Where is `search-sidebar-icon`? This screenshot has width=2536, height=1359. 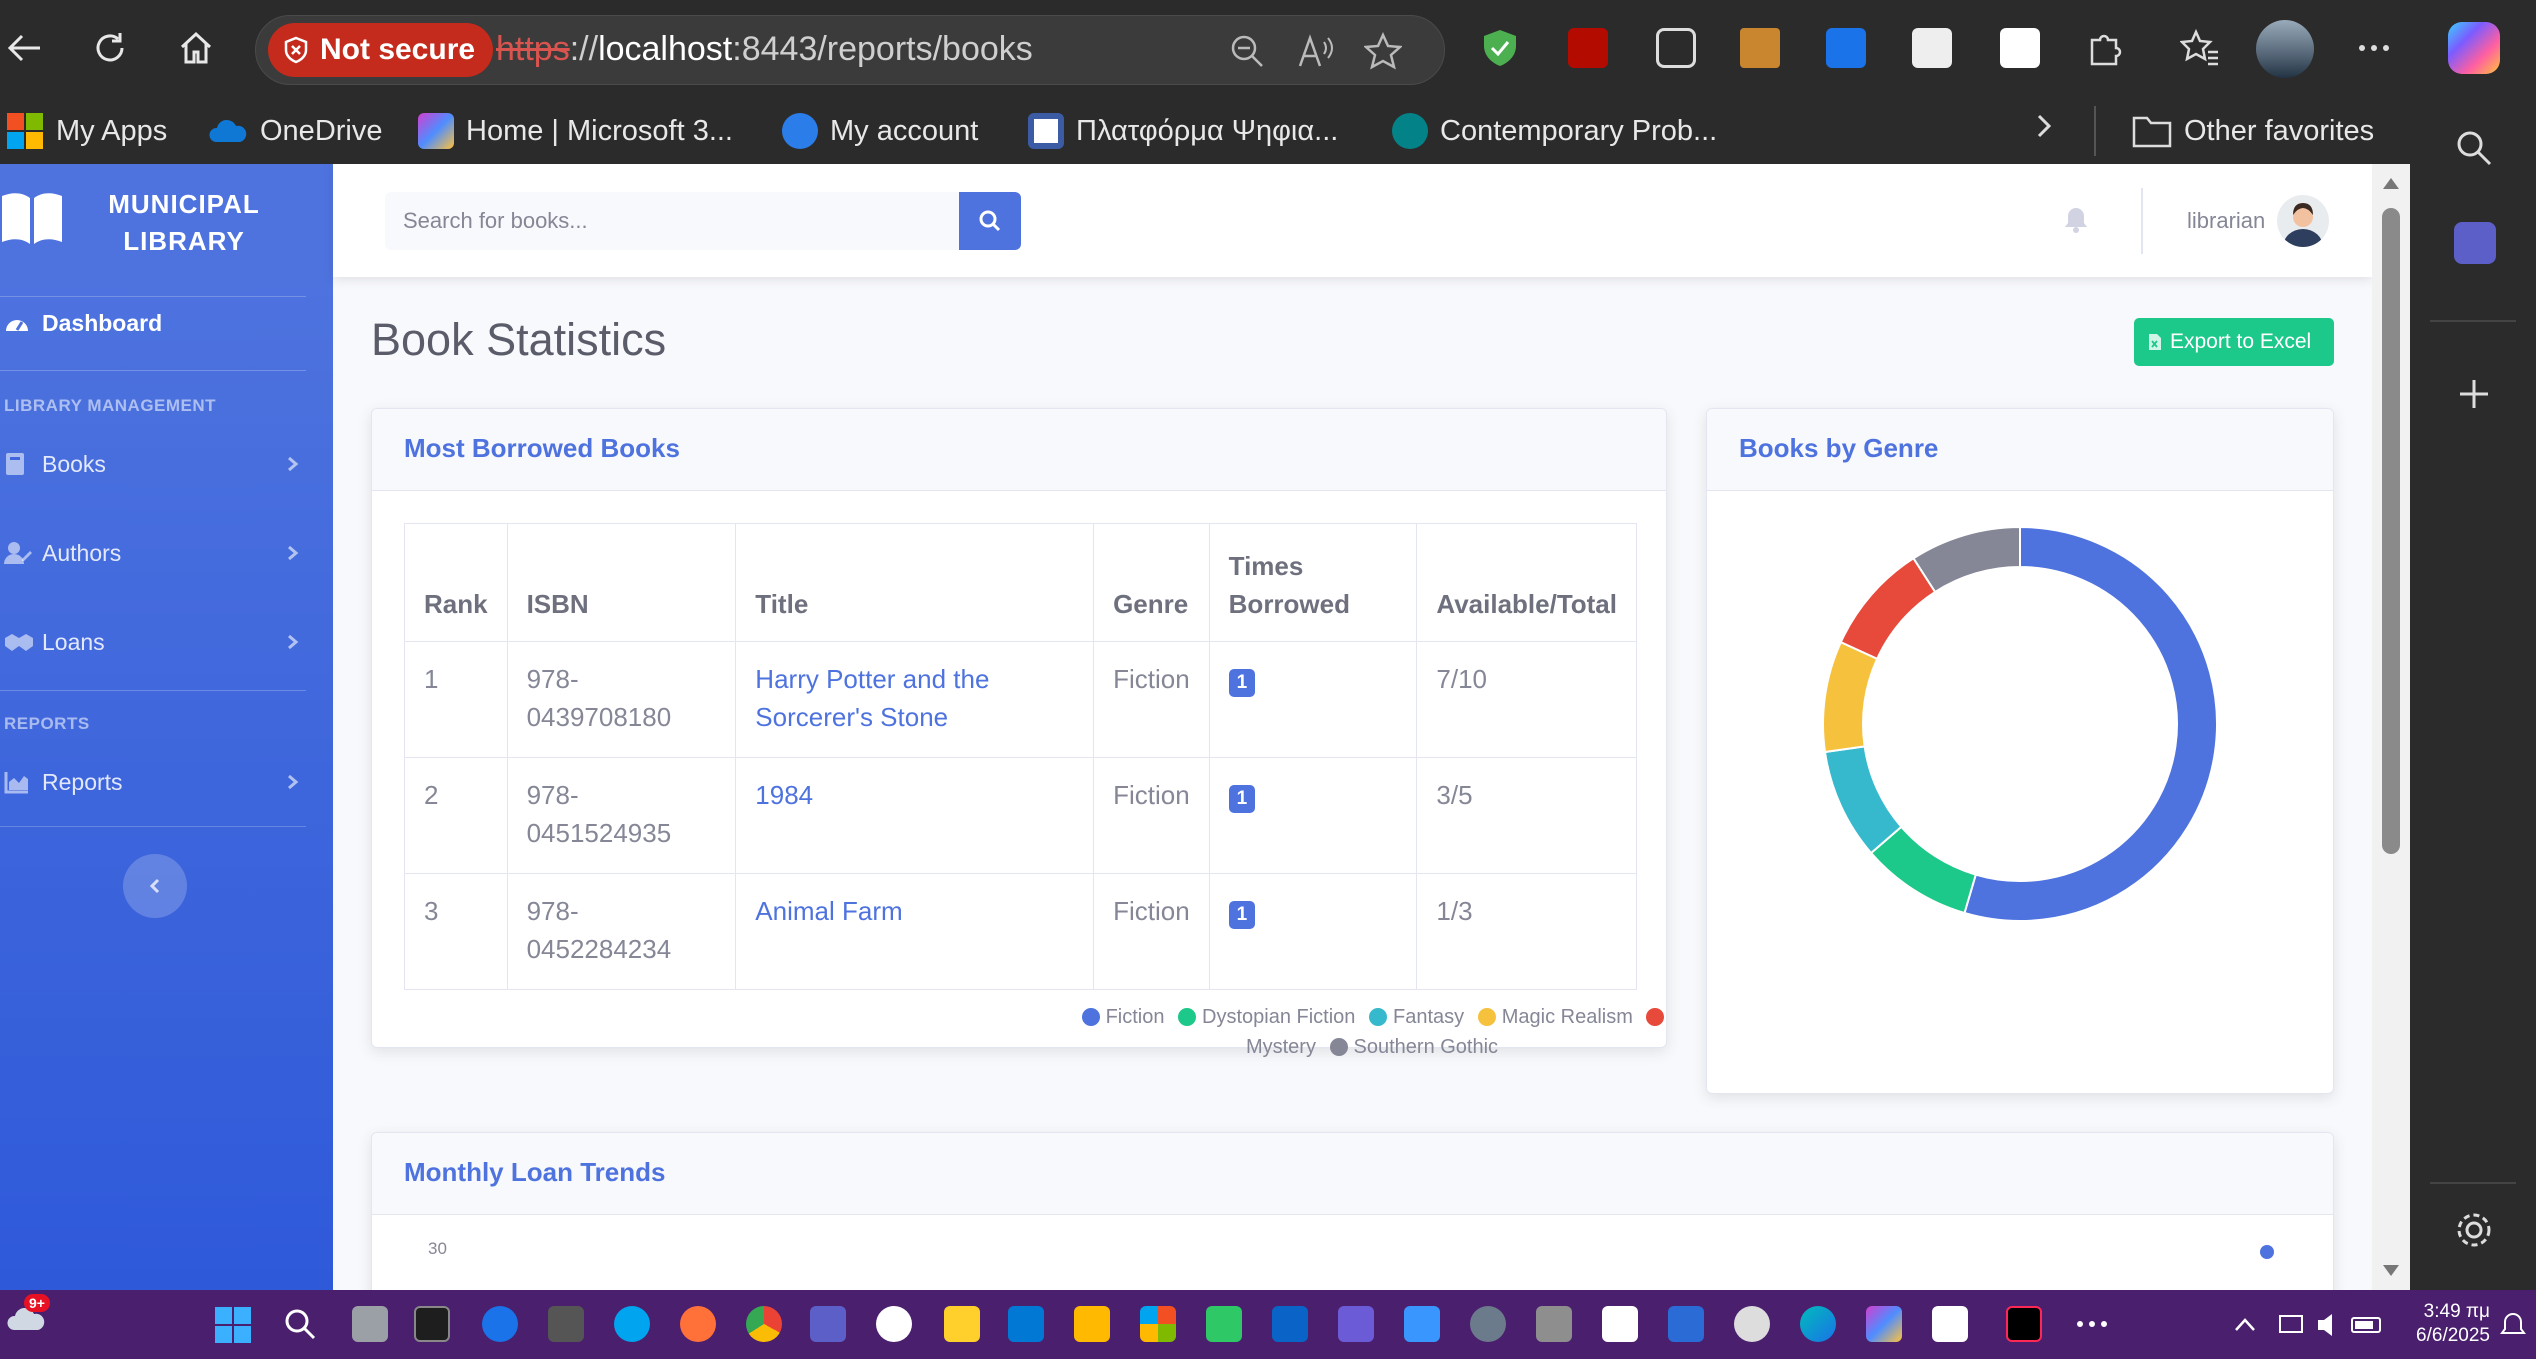 search-sidebar-icon is located at coordinates (2474, 148).